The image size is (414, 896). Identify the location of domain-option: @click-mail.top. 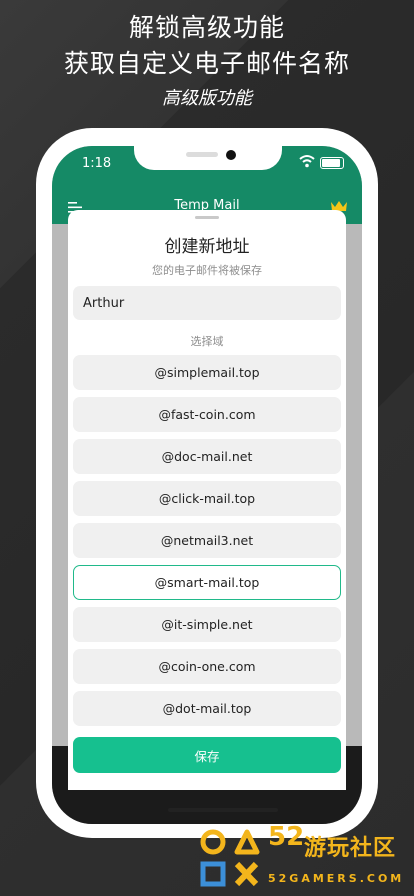
(207, 498).